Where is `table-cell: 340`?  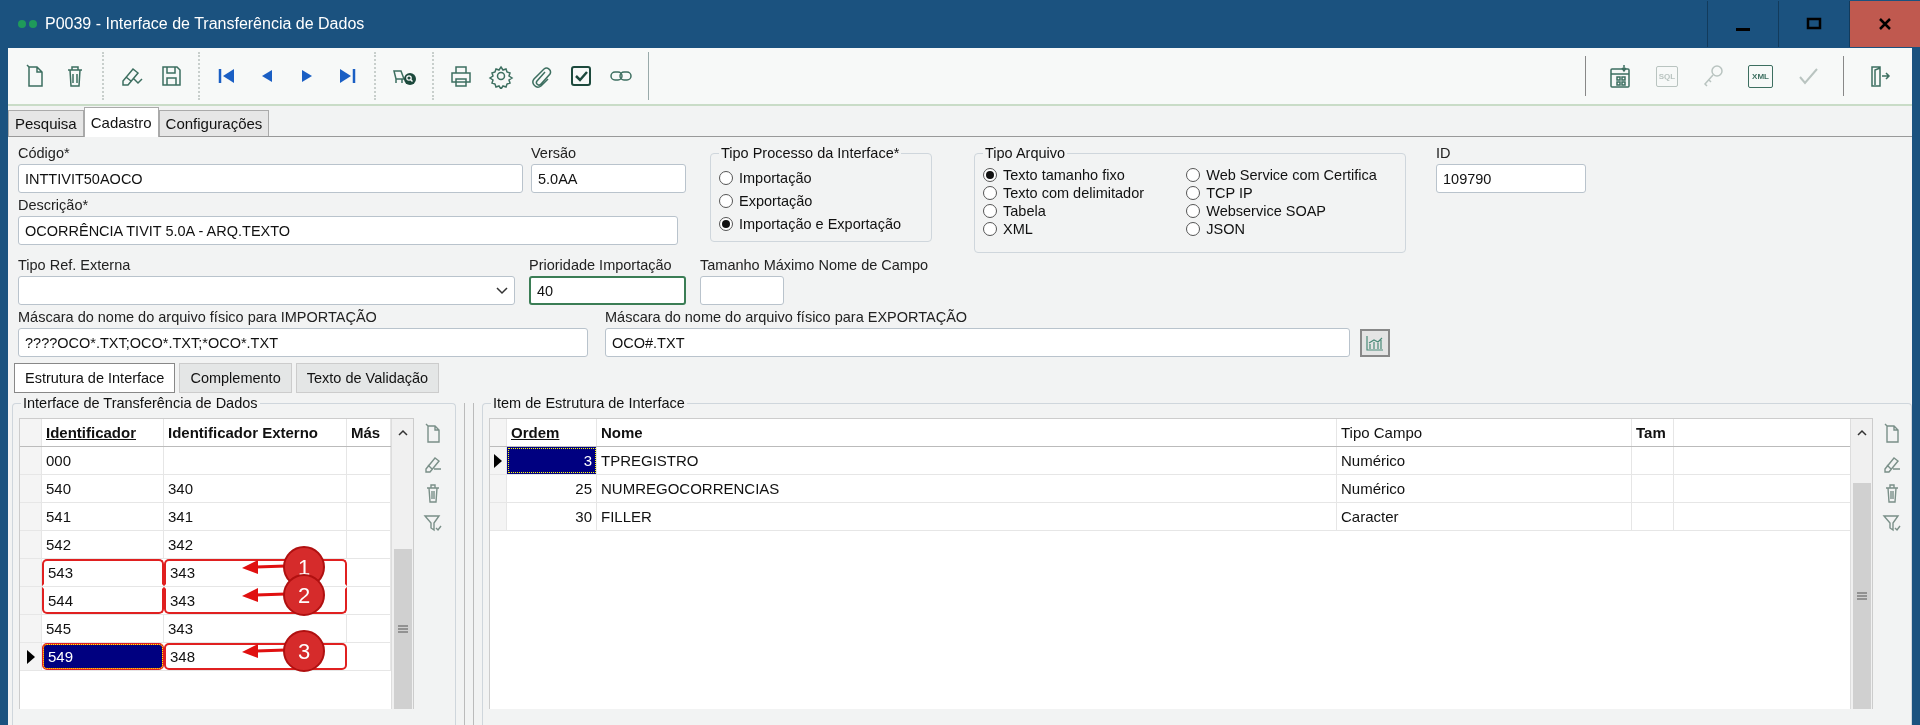 table-cell: 340 is located at coordinates (255, 488).